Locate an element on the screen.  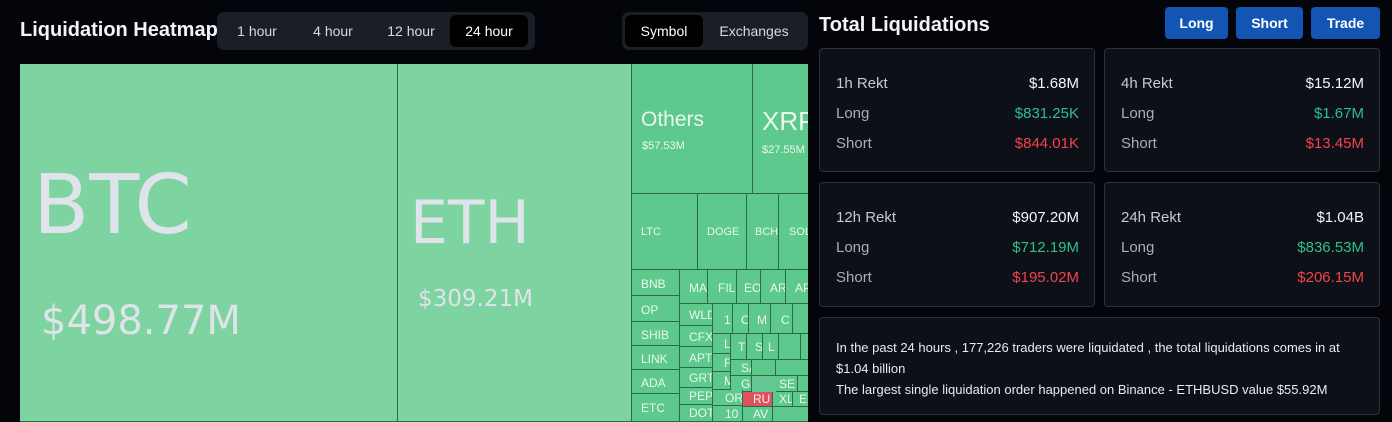
heatmap-tile-z1 is located at coordinates (764, 368).